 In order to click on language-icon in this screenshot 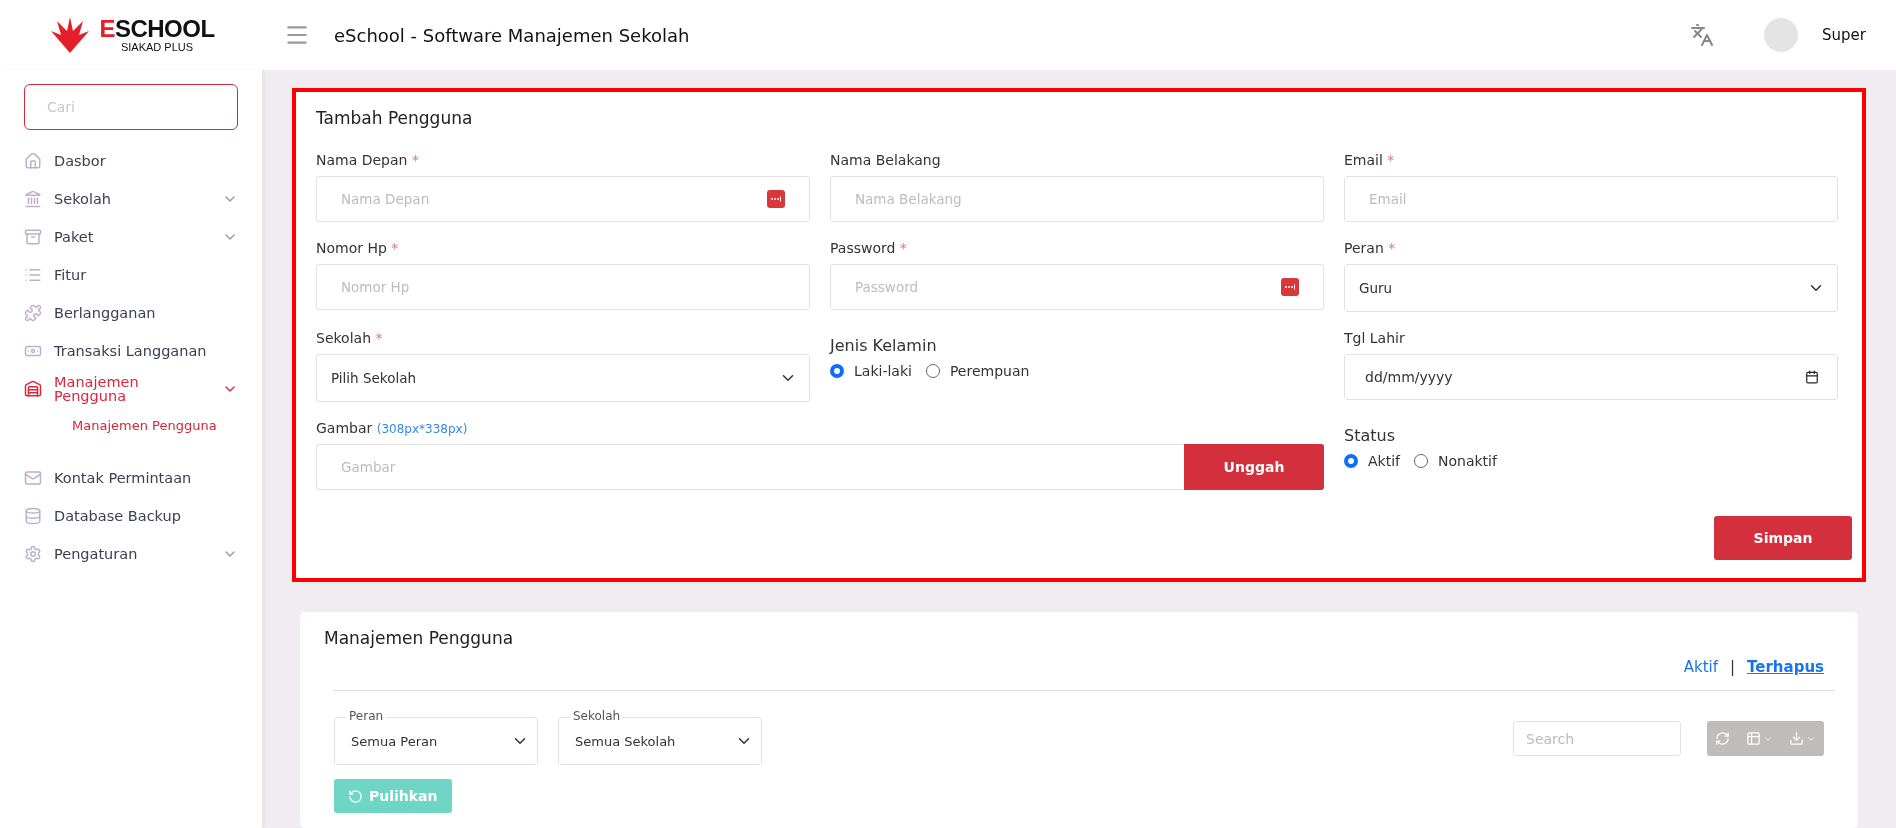, I will do `click(1702, 35)`.